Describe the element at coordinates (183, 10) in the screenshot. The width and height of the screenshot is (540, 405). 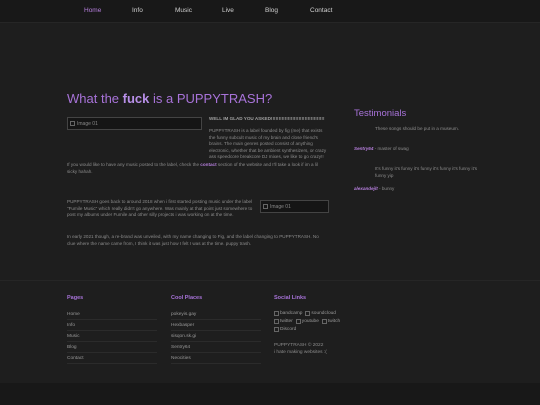
I see `nav-music: Music` at that location.